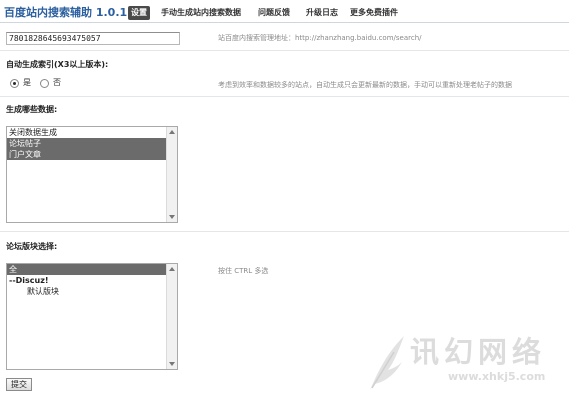 Image resolution: width=569 pixels, height=400 pixels. I want to click on auto-index-label: 自动生成索引(X3以上版本):, so click(57, 64).